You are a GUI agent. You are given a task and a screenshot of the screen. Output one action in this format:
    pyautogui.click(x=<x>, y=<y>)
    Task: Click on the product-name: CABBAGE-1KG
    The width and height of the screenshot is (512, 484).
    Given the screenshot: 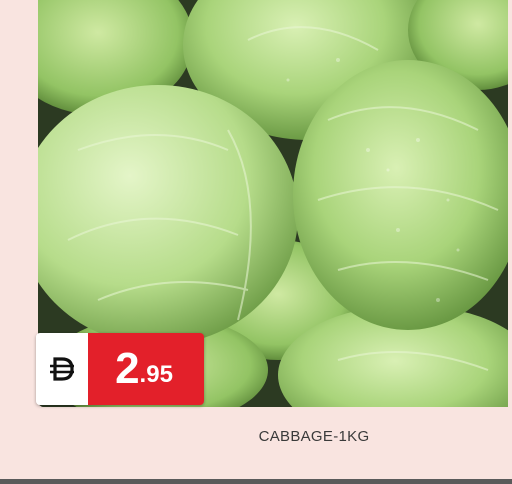 What is the action you would take?
    pyautogui.click(x=314, y=436)
    